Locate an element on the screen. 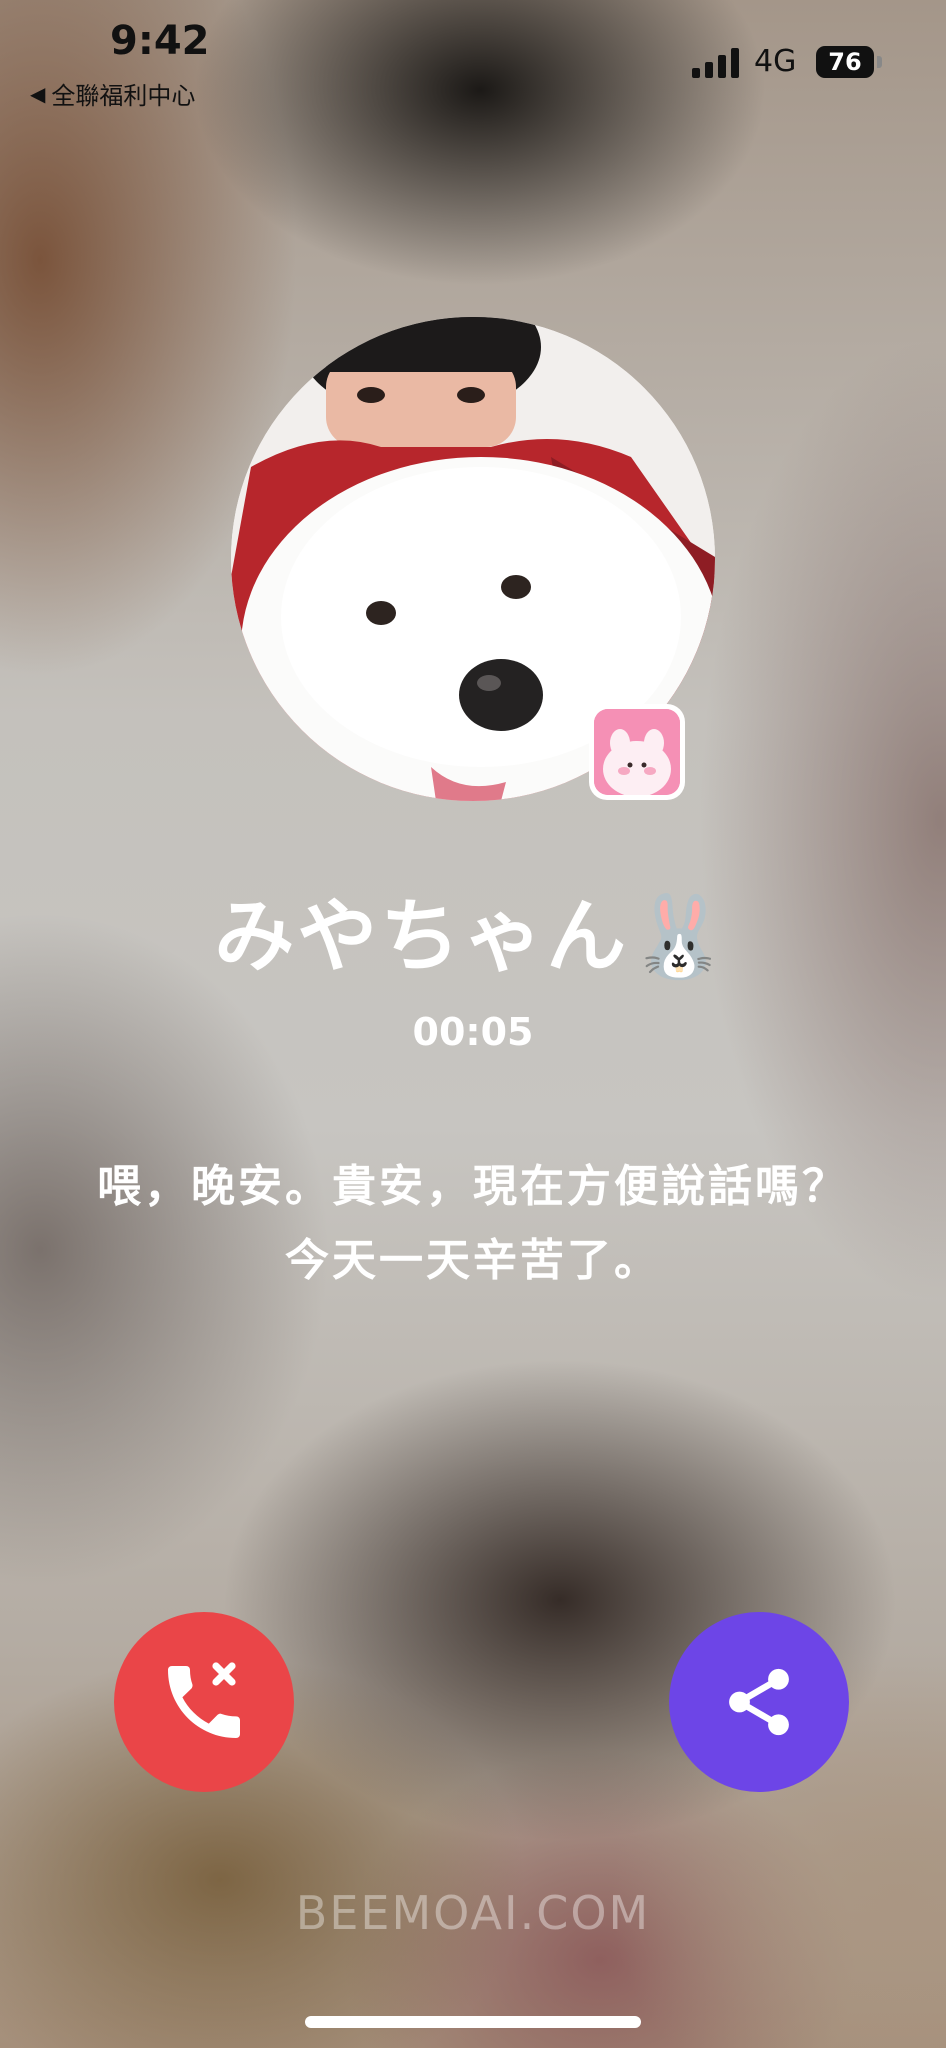 Image resolution: width=946 pixels, height=2048 pixels. battery-level: 76 is located at coordinates (845, 62).